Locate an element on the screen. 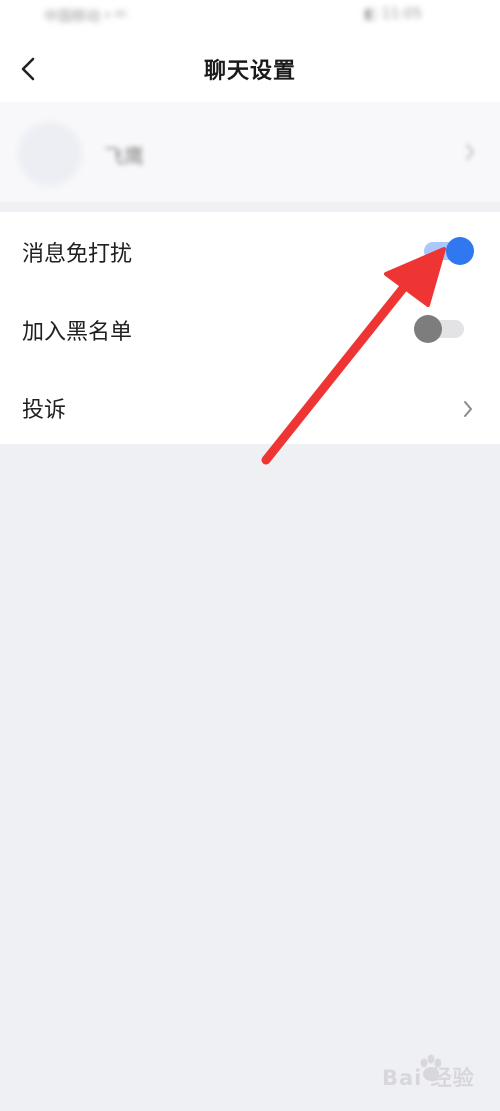 The image size is (500, 1111). do-not-disturb-label: 消息免打扰 is located at coordinates (77, 254).